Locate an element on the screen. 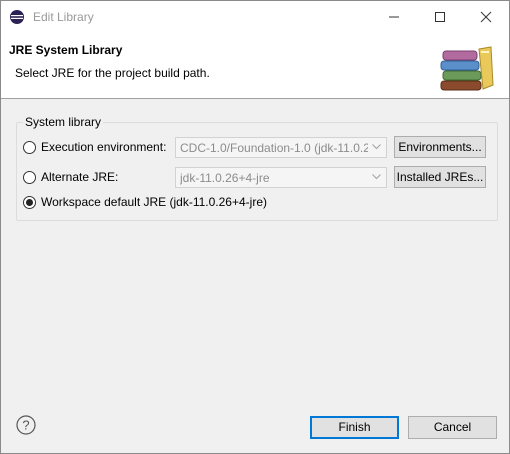 Image resolution: width=510 pixels, height=454 pixels. minimize-button is located at coordinates (394, 16).